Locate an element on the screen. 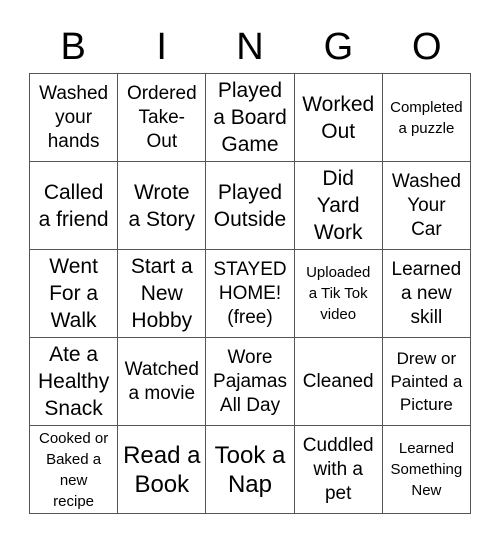  bingo-cell-label: Read a Book is located at coordinates (162, 469).